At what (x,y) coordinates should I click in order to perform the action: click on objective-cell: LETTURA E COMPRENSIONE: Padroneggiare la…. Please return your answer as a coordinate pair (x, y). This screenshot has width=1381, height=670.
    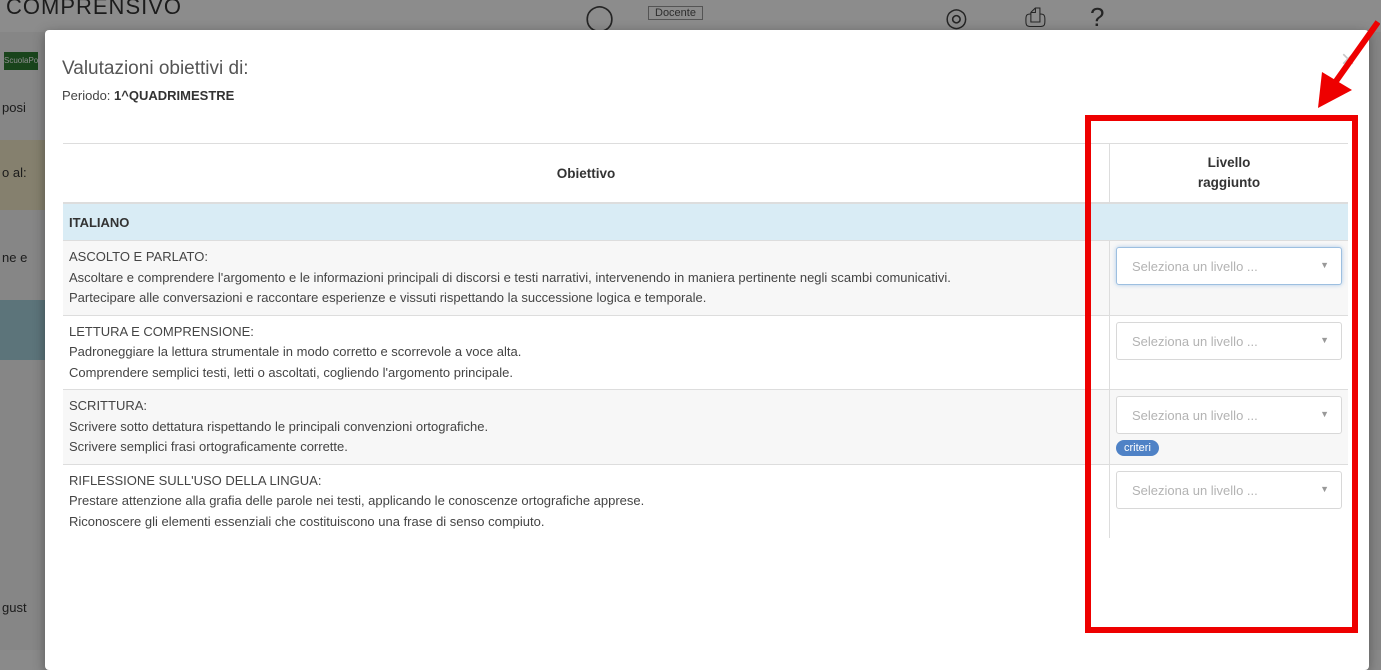
    Looking at the image, I should click on (586, 352).